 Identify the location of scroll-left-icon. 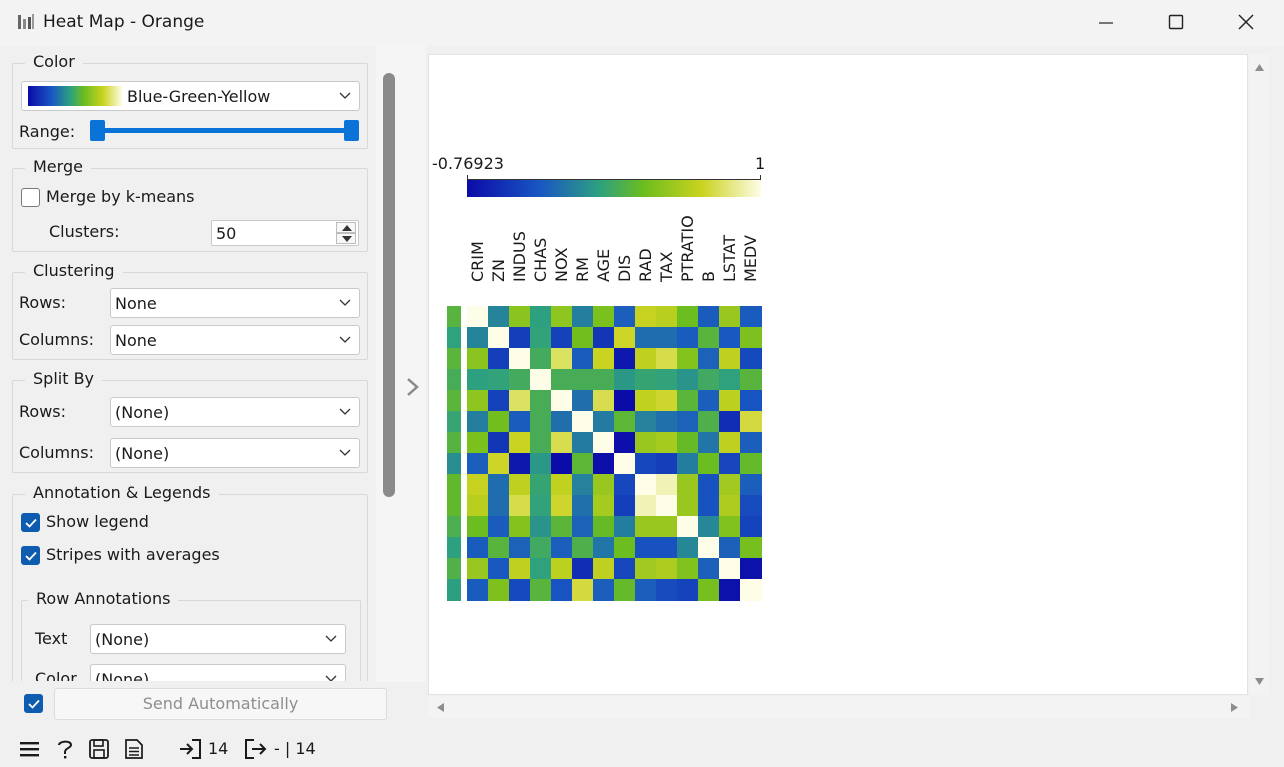
(440, 707).